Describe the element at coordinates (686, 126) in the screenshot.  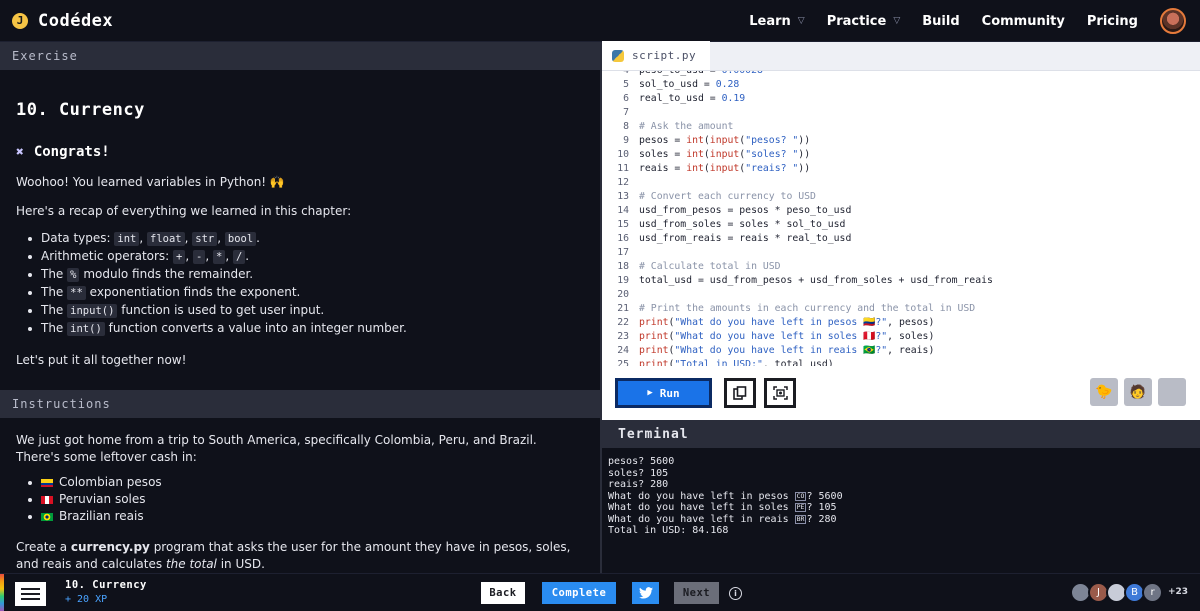
I see `code-text: # Ask the amount` at that location.